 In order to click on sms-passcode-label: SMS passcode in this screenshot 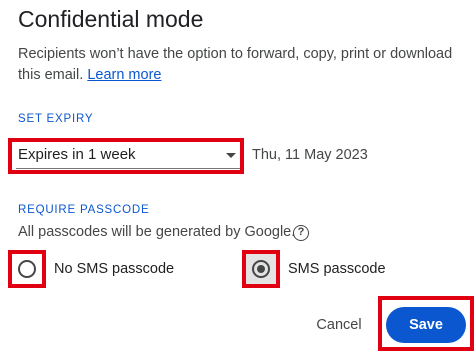, I will do `click(337, 269)`.